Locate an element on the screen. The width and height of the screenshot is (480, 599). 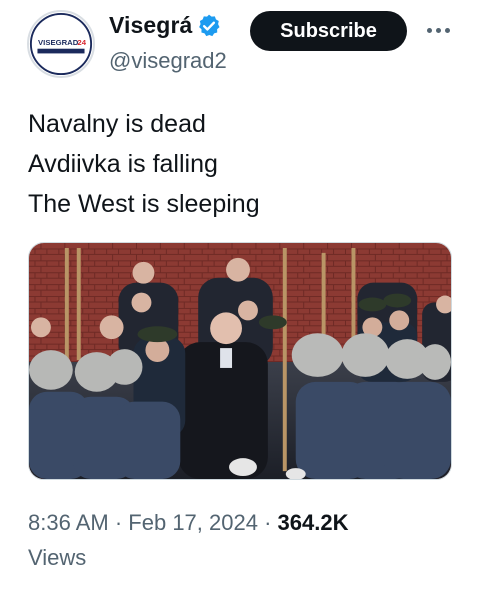
tweet-date: Feb 17, 2024 is located at coordinates (193, 522).